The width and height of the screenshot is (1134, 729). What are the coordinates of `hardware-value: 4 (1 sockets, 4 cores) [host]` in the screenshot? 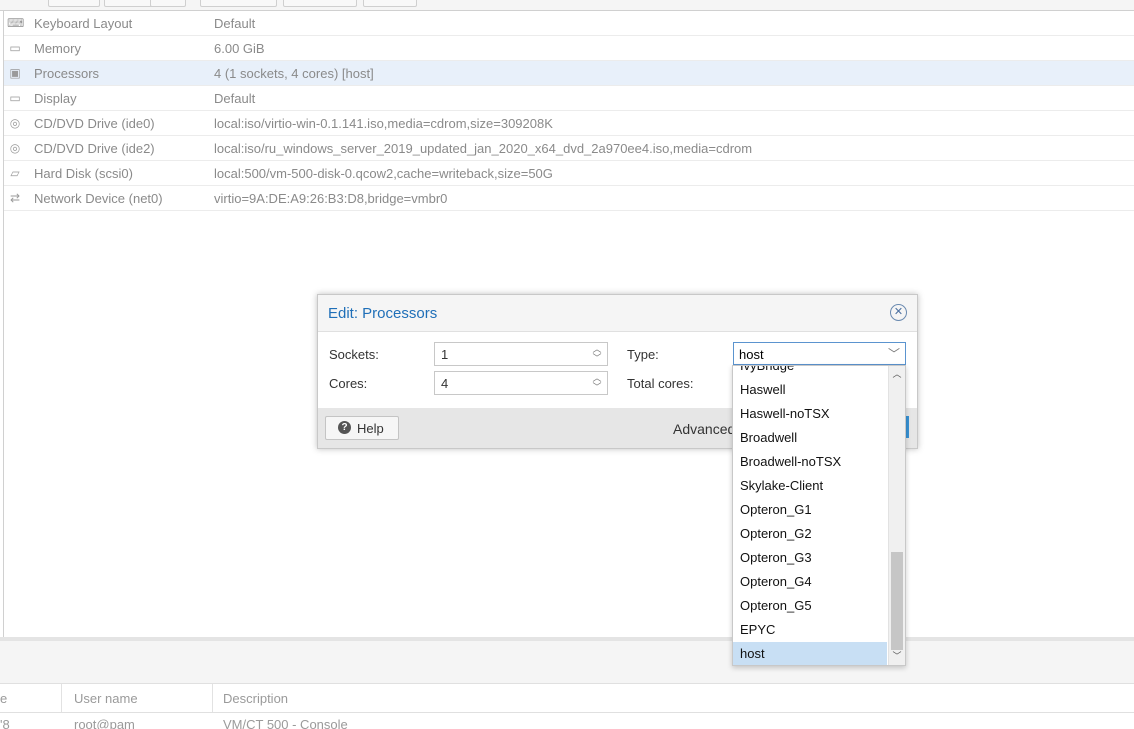 It's located at (294, 73).